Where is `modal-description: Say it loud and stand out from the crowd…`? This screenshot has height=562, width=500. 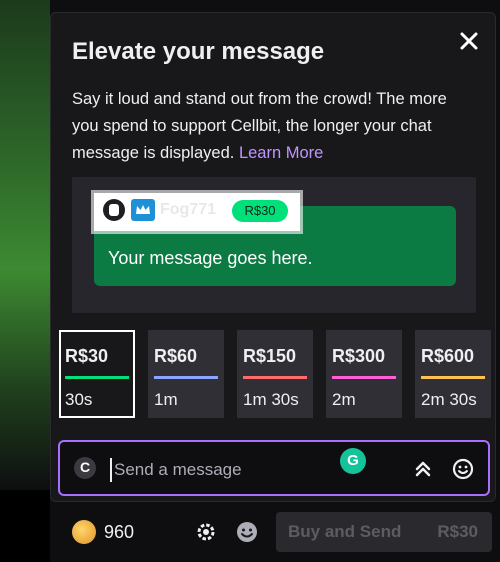 modal-description: Say it loud and stand out from the crowd… is located at coordinates (272, 126).